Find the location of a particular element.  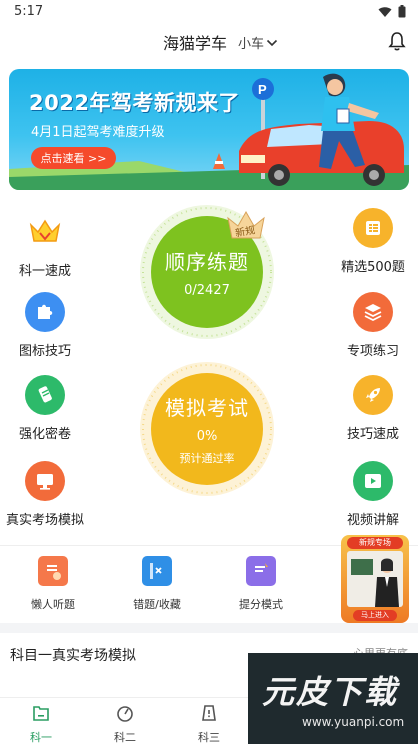

watermark-url: www.yuanpi.com is located at coordinates (353, 722).